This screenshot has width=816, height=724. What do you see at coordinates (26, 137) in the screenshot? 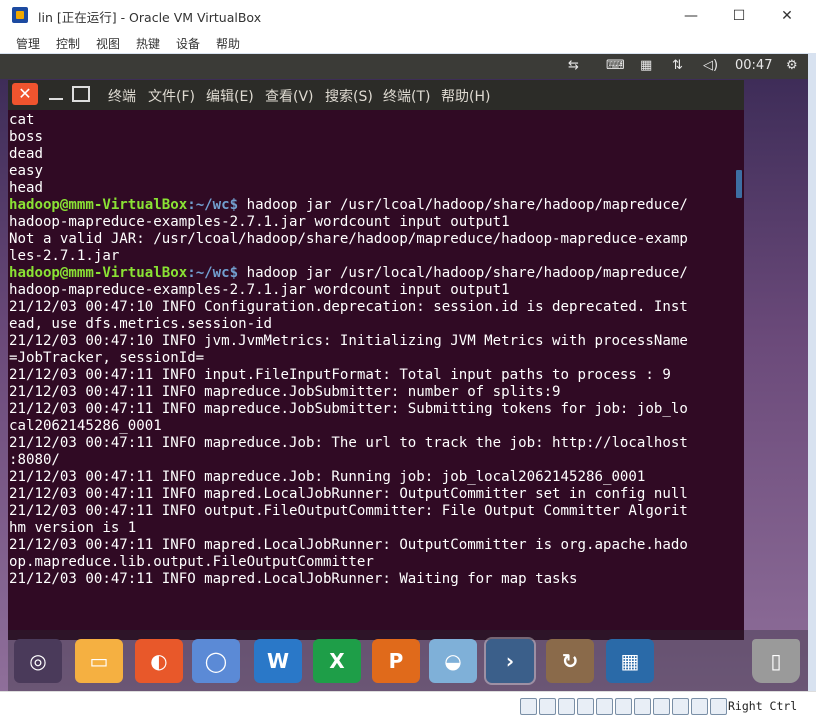
I see `terminal-line: boss` at bounding box center [26, 137].